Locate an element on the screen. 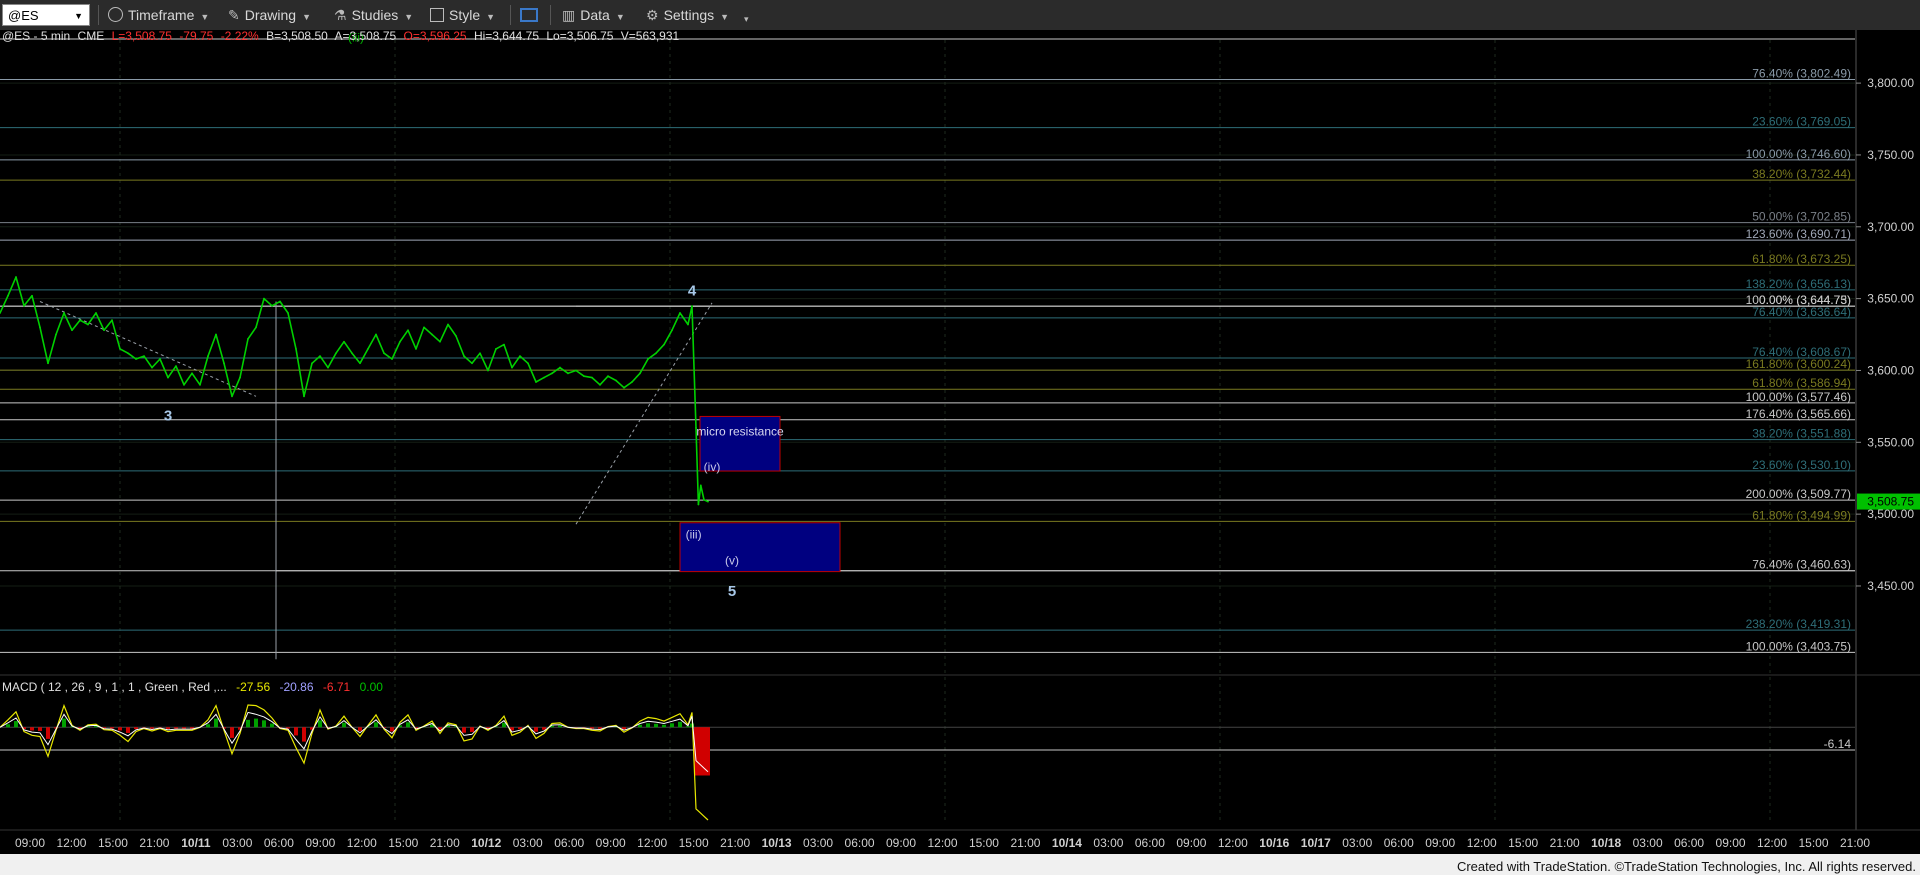 The width and height of the screenshot is (1920, 875). x-tick-label: 10/17 is located at coordinates (1316, 843).